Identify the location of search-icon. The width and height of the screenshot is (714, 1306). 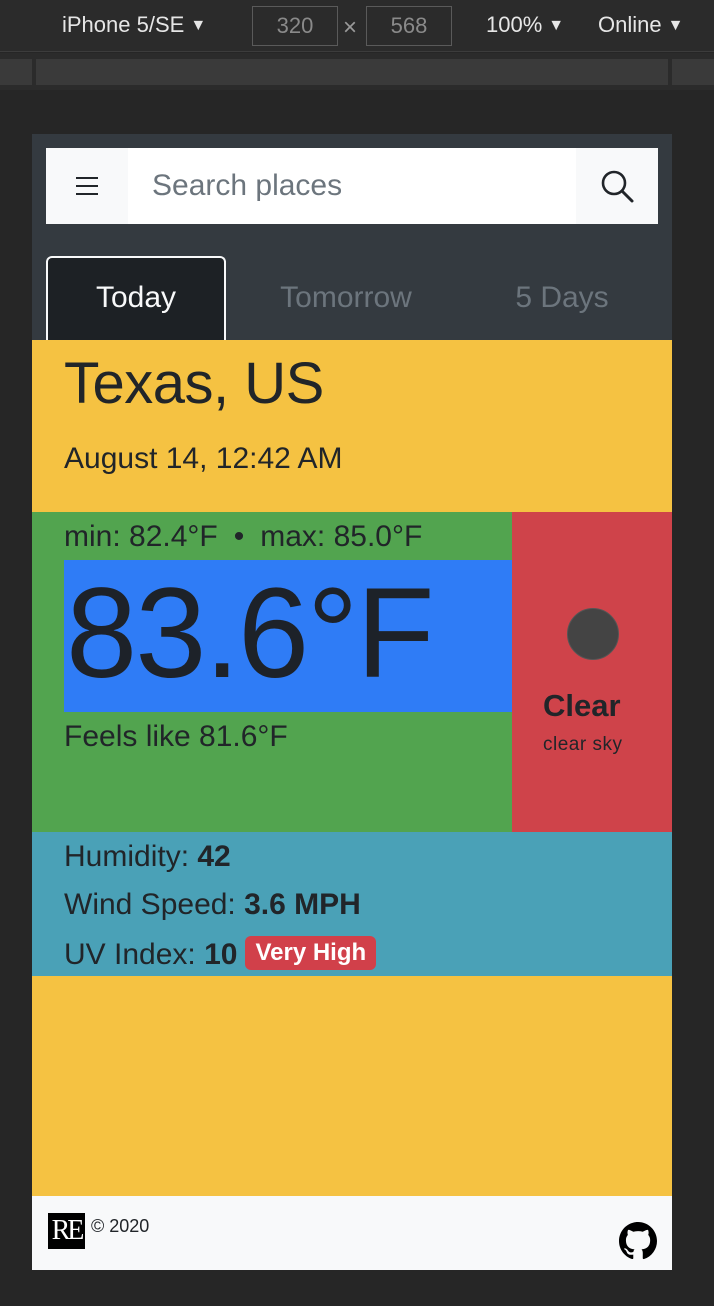
(617, 186).